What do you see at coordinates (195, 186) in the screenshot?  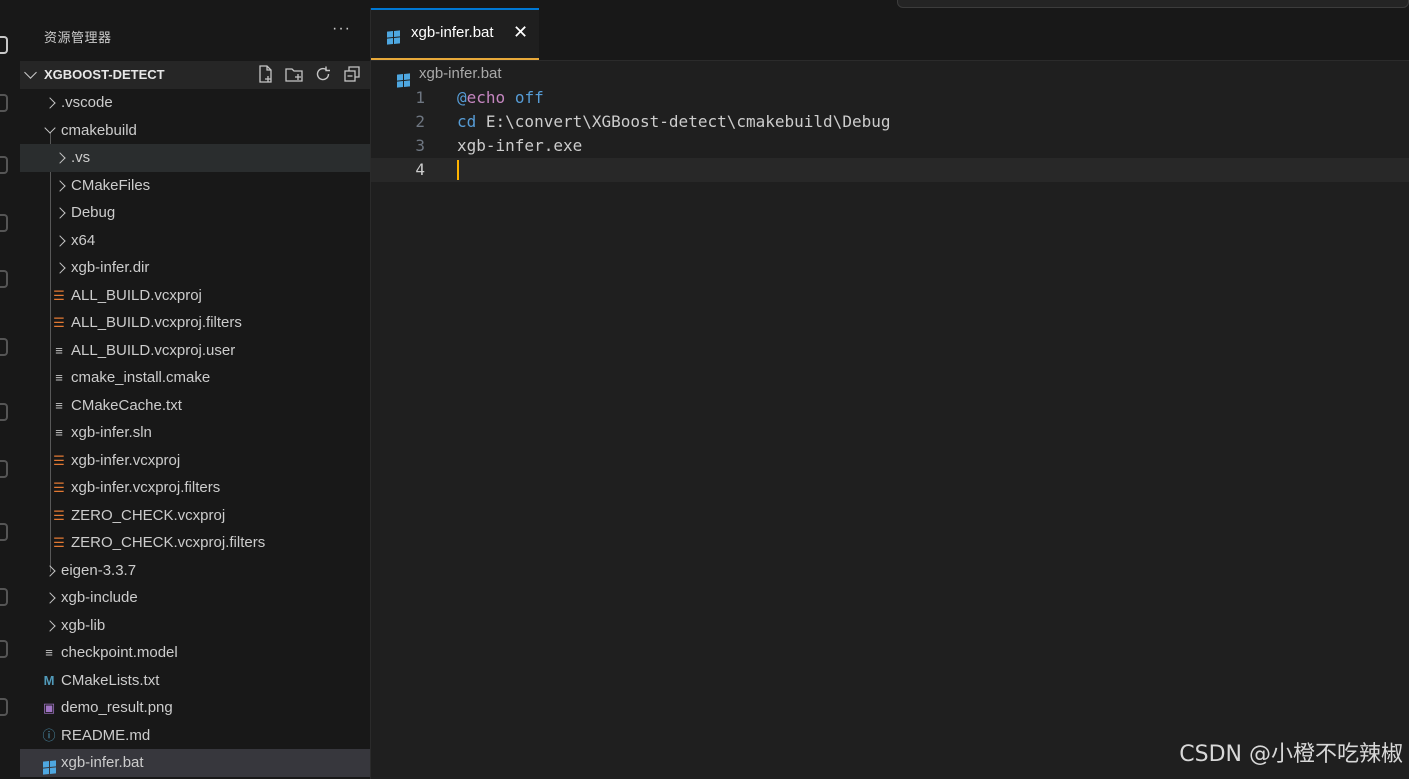 I see `folder-item: CMakeFiles` at bounding box center [195, 186].